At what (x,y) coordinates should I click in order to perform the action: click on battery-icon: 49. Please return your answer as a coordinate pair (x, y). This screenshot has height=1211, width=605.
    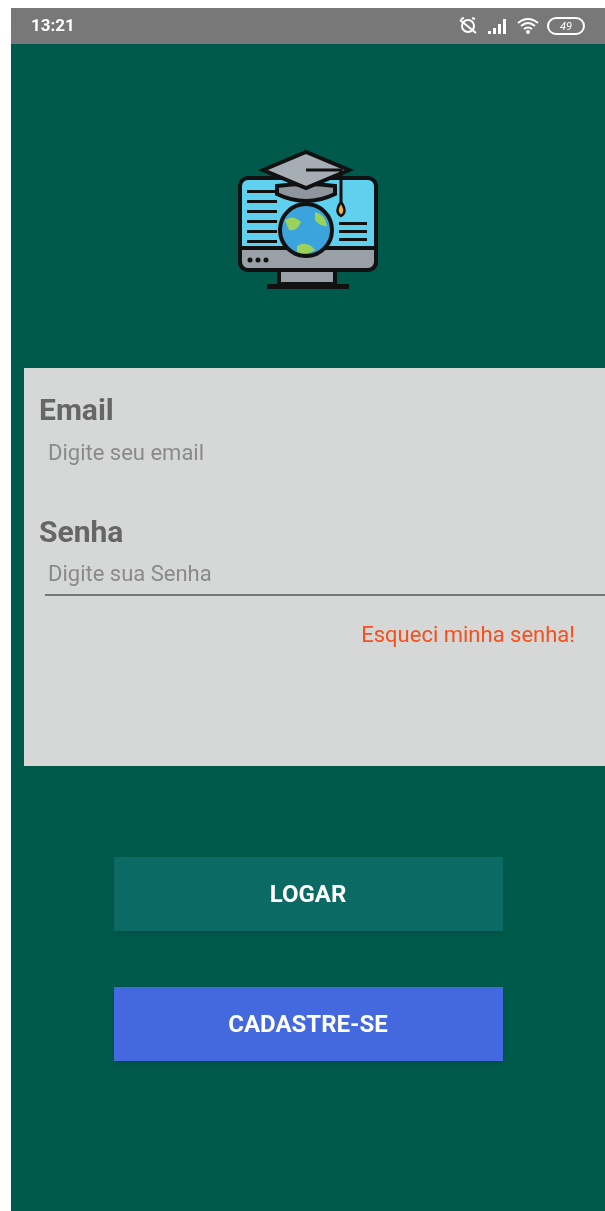
    Looking at the image, I should click on (566, 26).